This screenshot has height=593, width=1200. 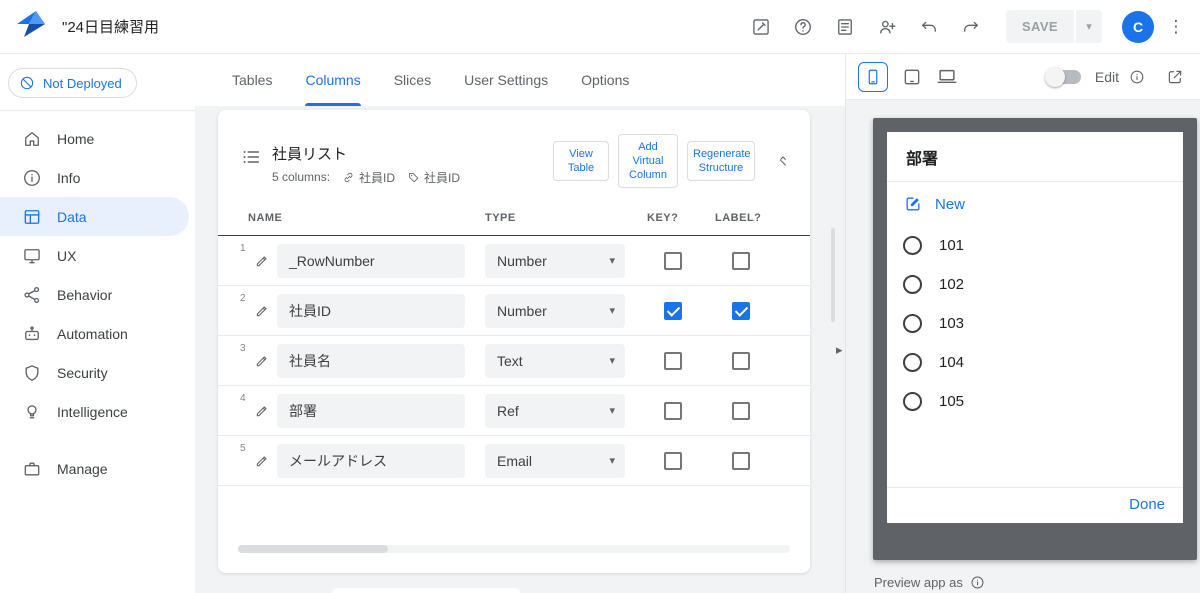 I want to click on column-type-select: Ref ▾, so click(x=555, y=410).